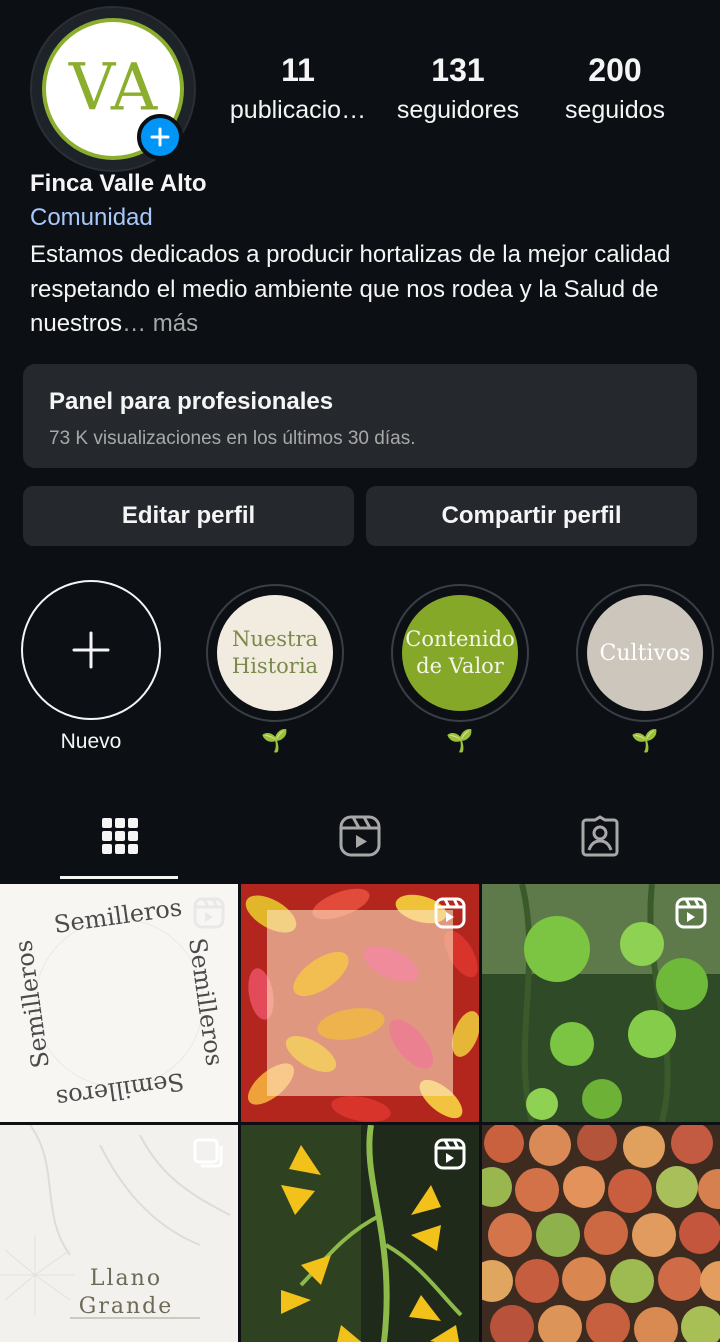 The image size is (720, 1342). What do you see at coordinates (458, 92) in the screenshot?
I see `stat-followers: 131 seguidores` at bounding box center [458, 92].